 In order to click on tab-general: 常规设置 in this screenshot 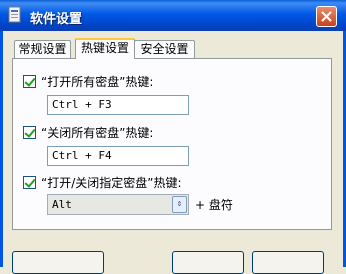, I will do `click(42, 49)`.